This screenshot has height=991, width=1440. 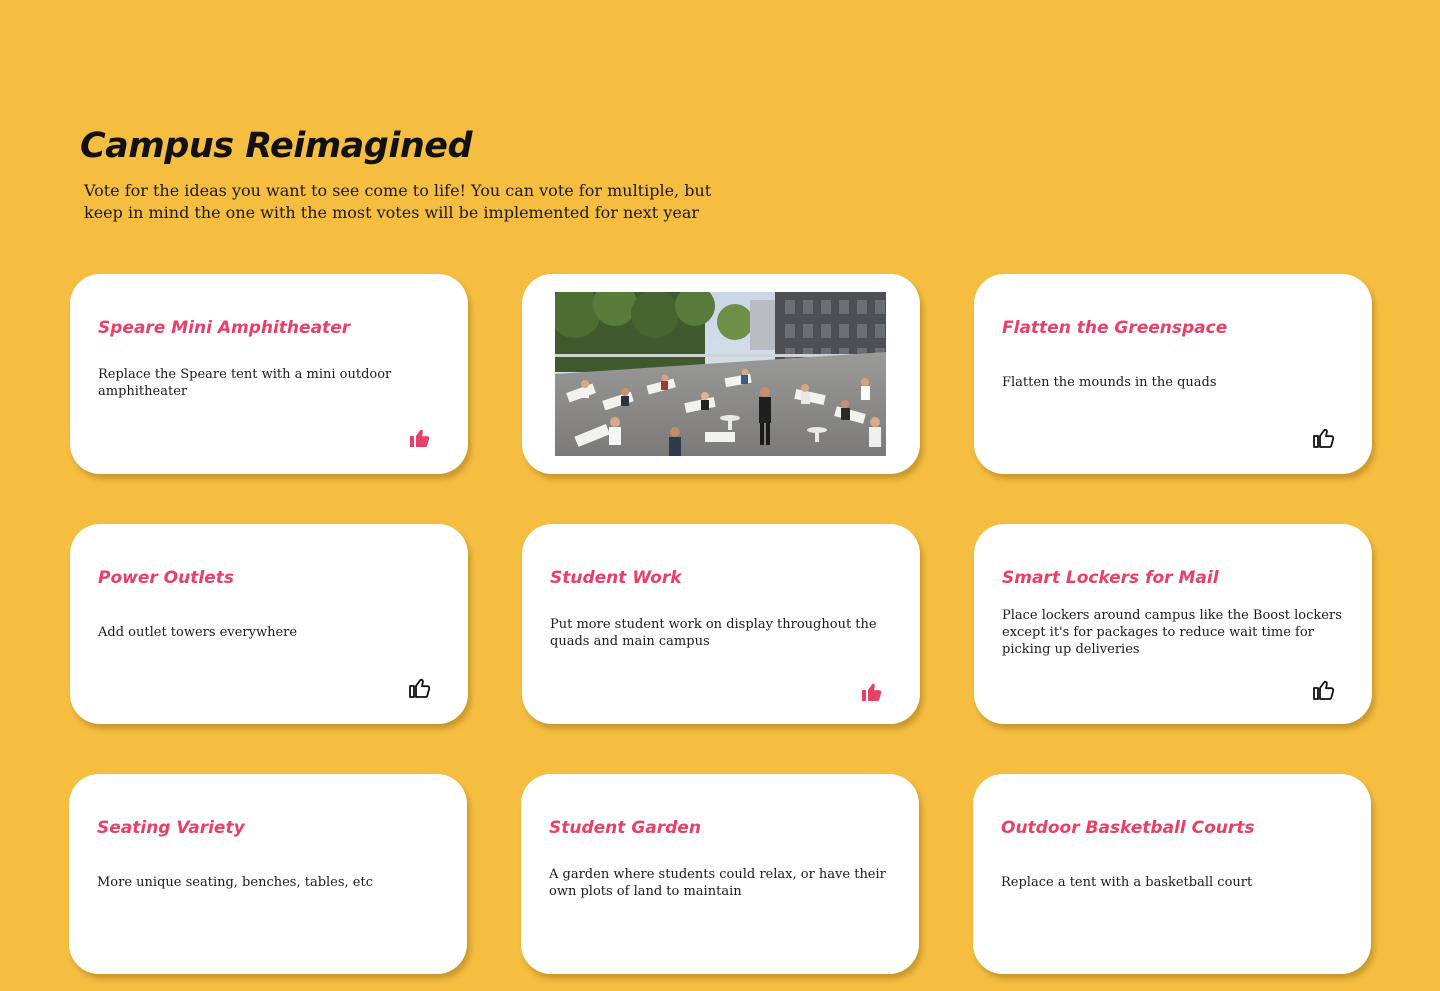 What do you see at coordinates (171, 828) in the screenshot?
I see `idea-title: Seating Variety` at bounding box center [171, 828].